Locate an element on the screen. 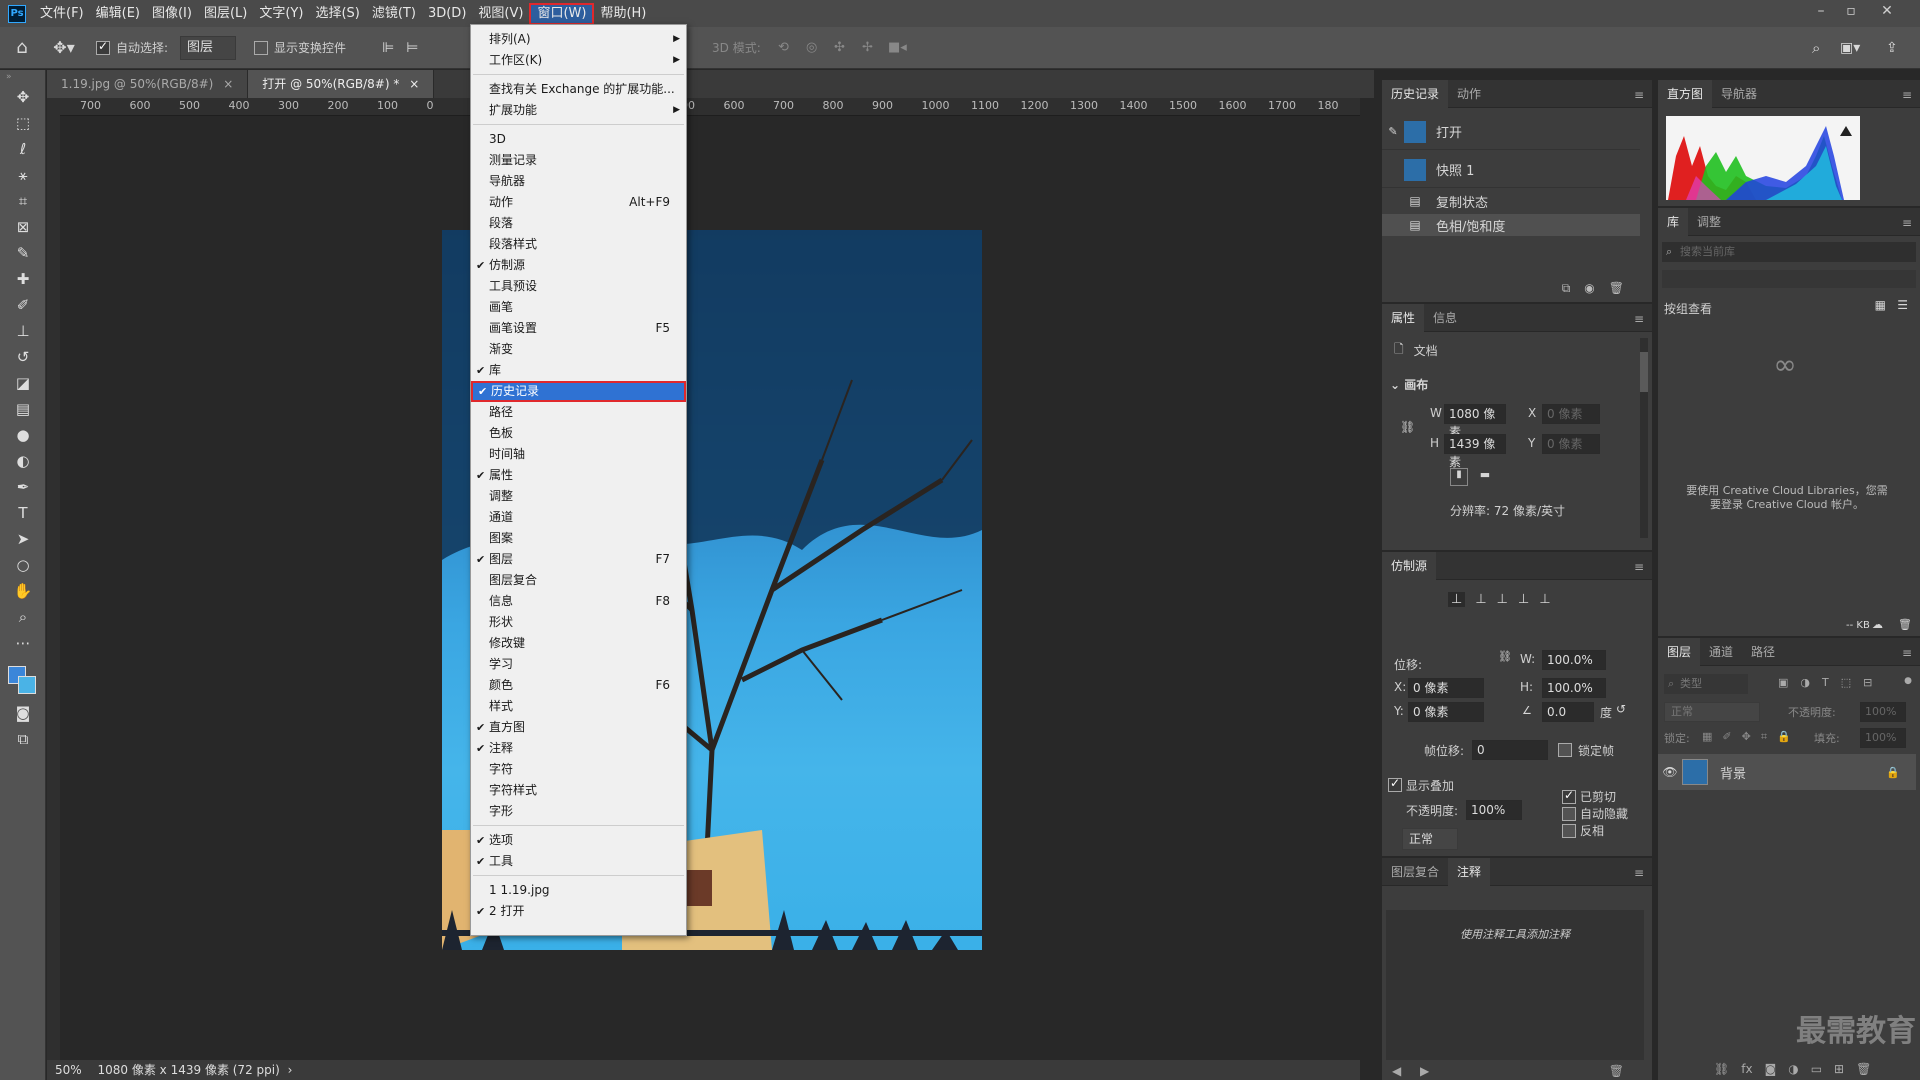  window-menu-item: 工具预设 is located at coordinates (578, 286).